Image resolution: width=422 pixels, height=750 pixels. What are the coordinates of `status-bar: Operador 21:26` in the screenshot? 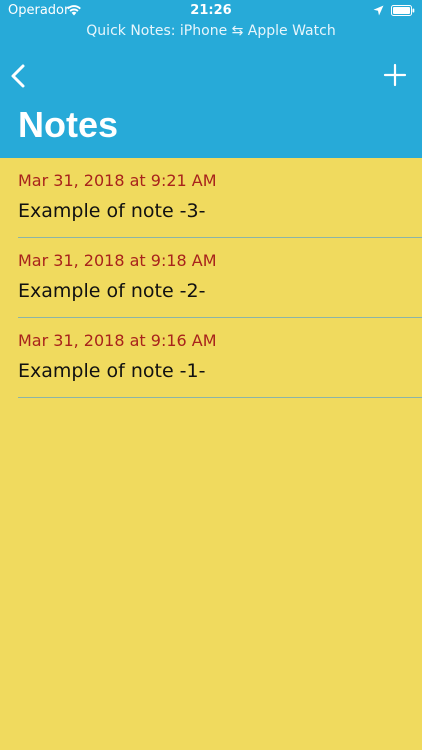 It's located at (211, 11).